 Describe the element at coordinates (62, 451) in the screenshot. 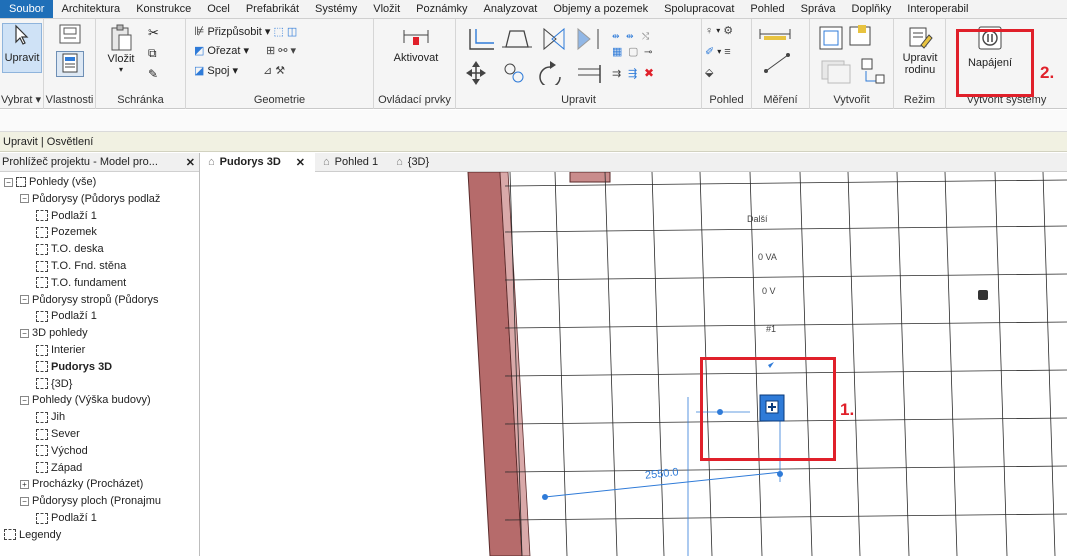

I see `tree-item: Východ` at that location.